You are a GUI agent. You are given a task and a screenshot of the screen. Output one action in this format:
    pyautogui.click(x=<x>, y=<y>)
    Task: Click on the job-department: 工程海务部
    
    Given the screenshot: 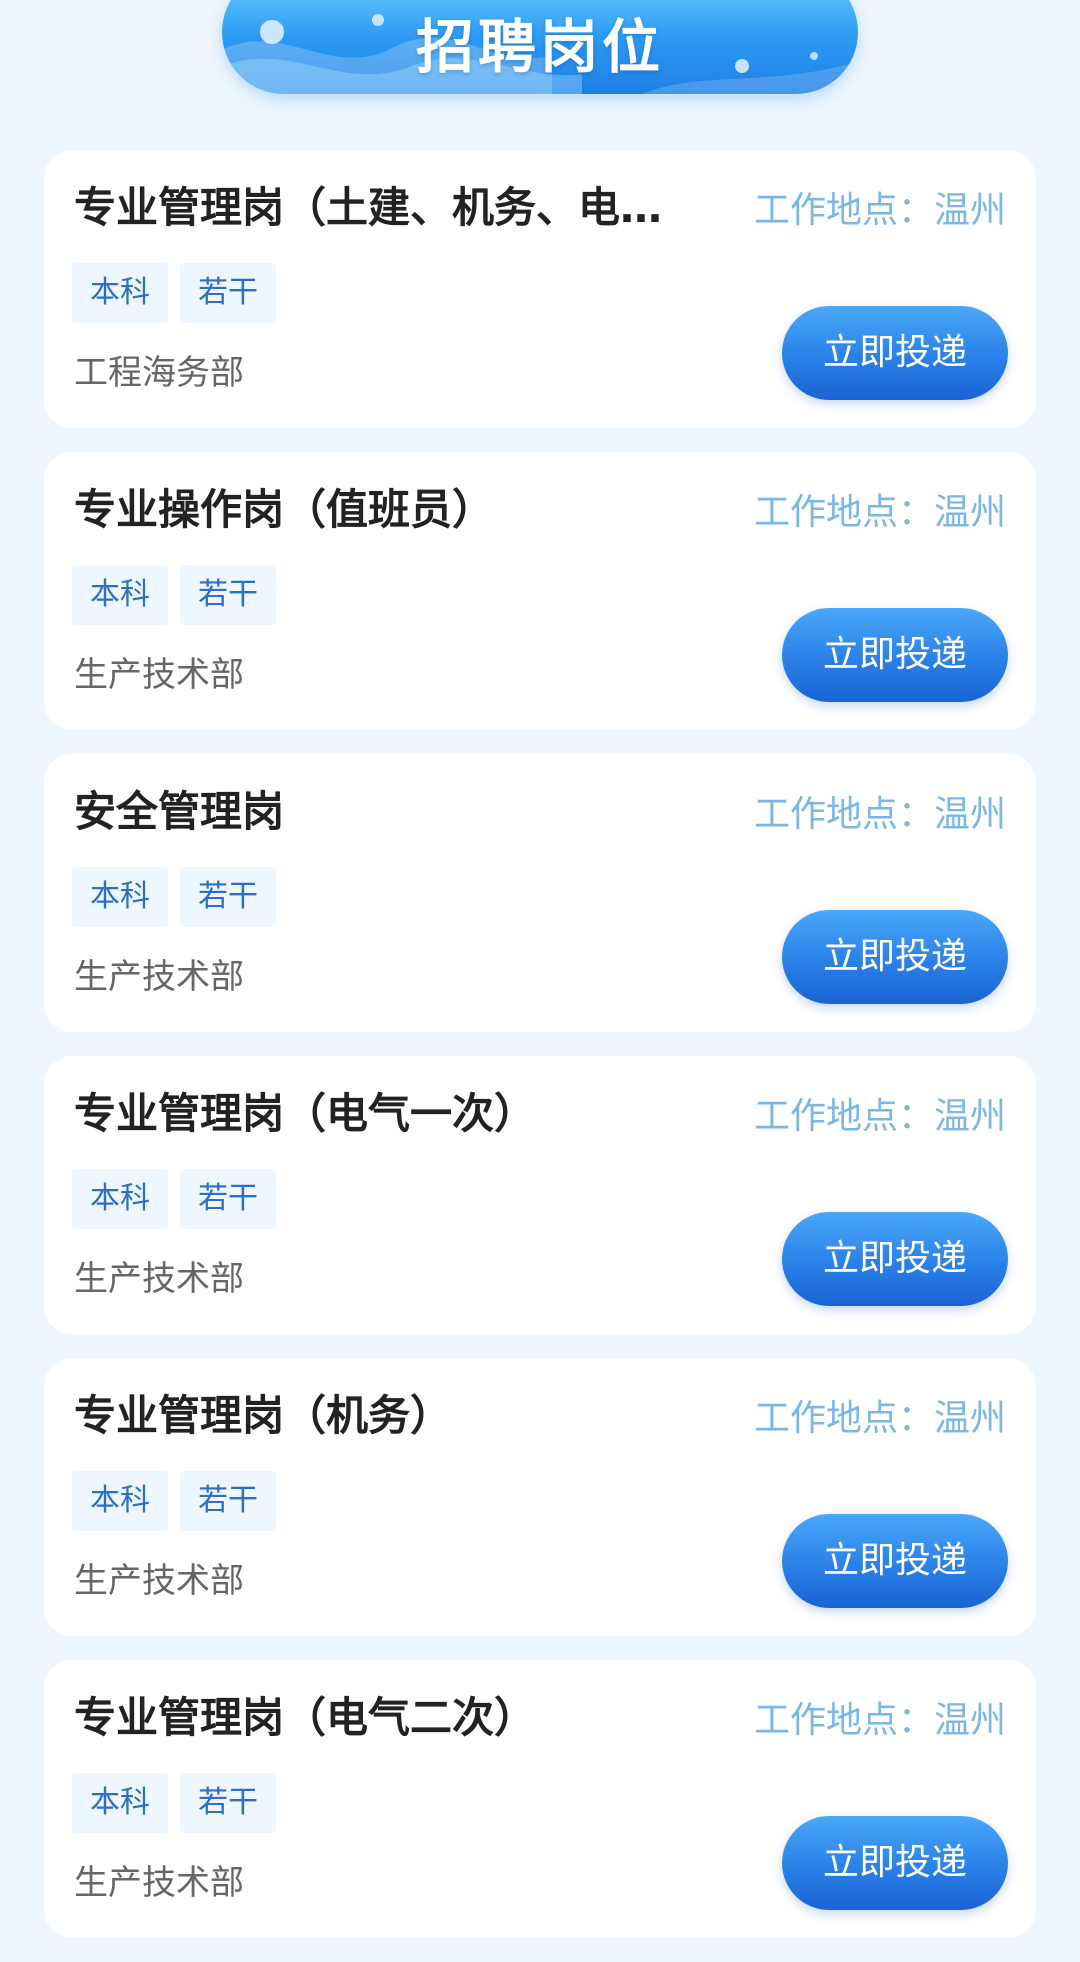 What is the action you would take?
    pyautogui.click(x=159, y=373)
    